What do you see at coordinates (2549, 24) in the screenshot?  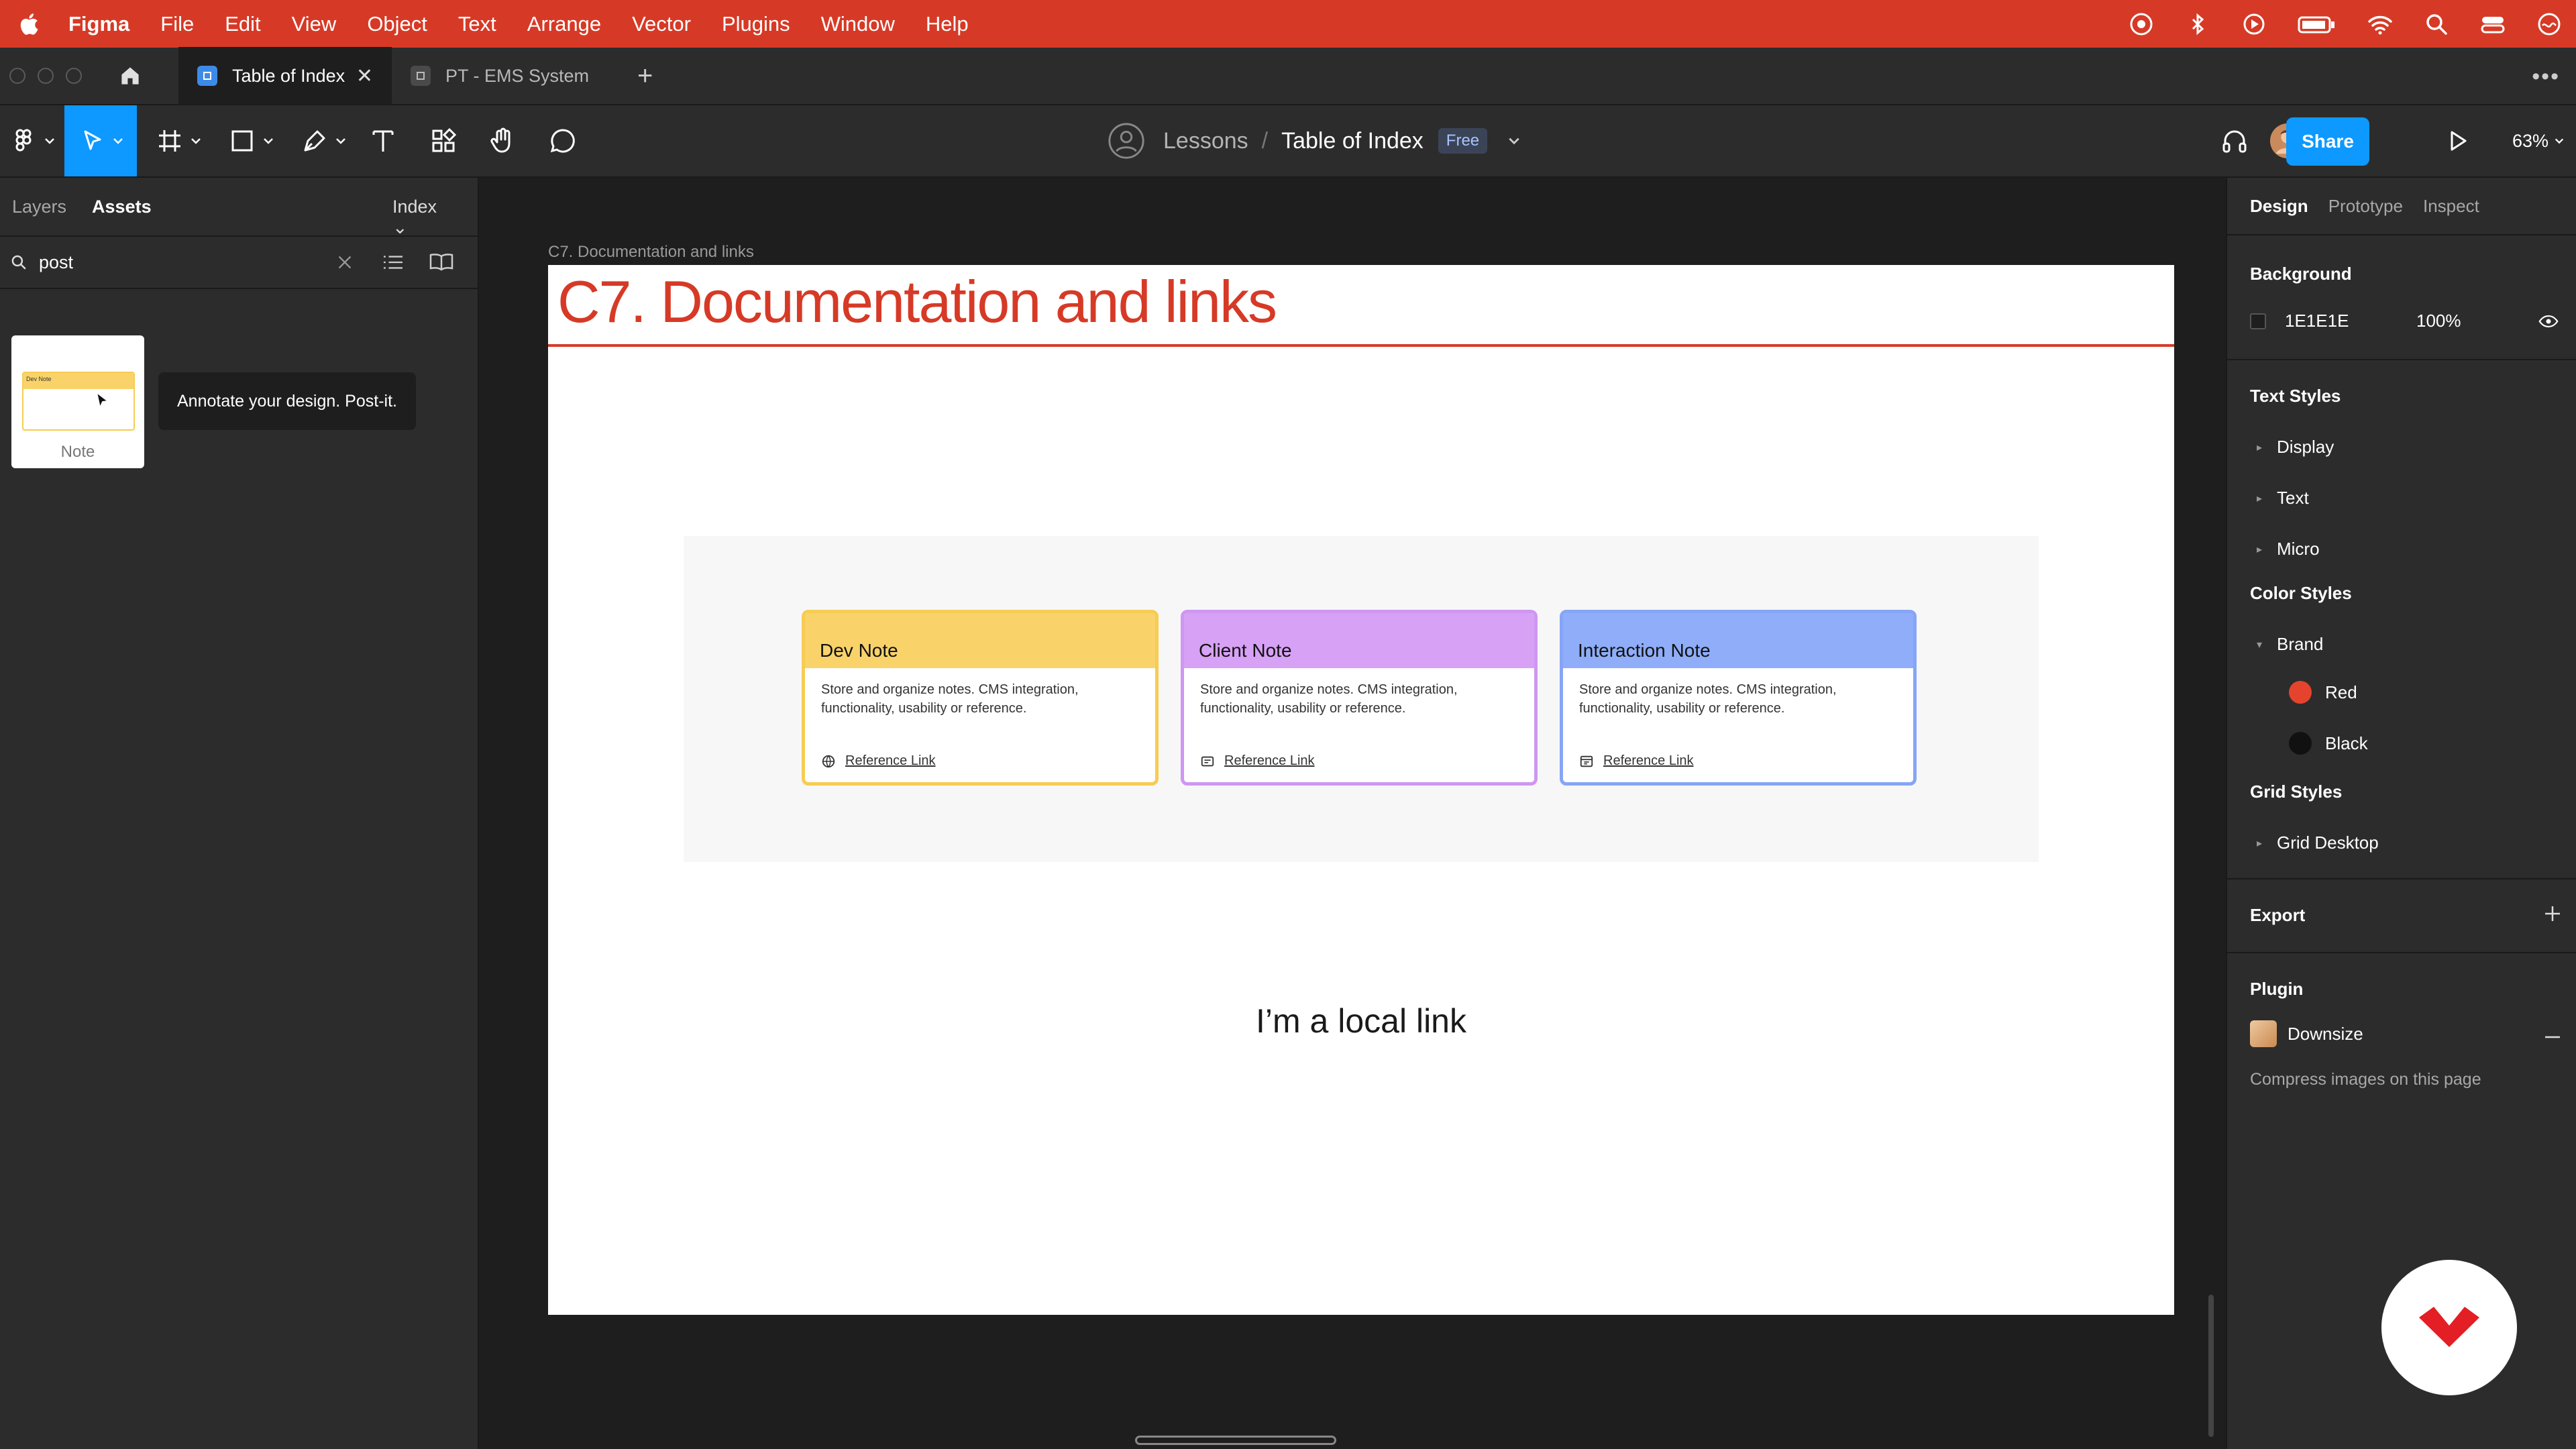 I see `siri-icon` at bounding box center [2549, 24].